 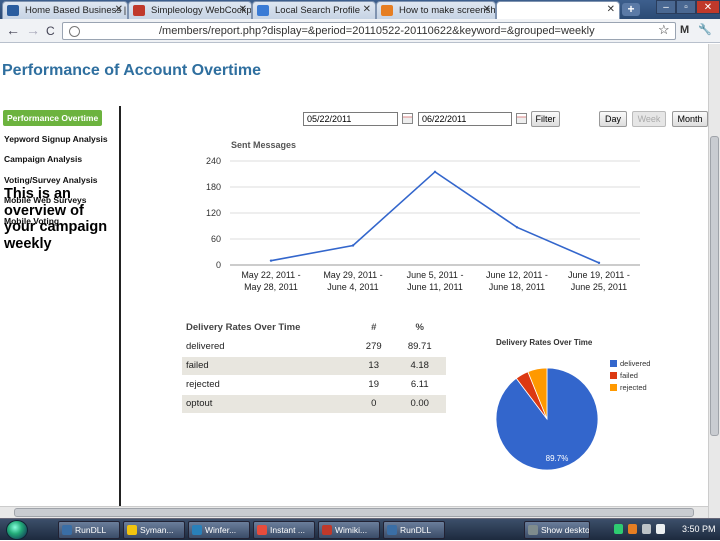 What do you see at coordinates (268, 404) in the screenshot?
I see `table-cell: optout` at bounding box center [268, 404].